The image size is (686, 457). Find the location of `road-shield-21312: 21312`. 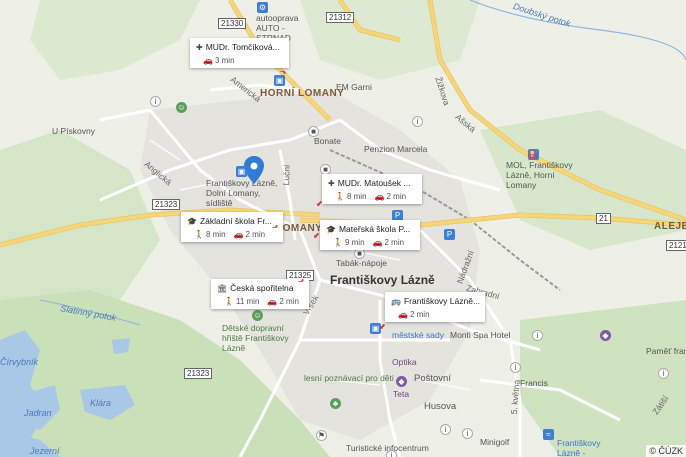

road-shield-21312: 21312 is located at coordinates (340, 17).